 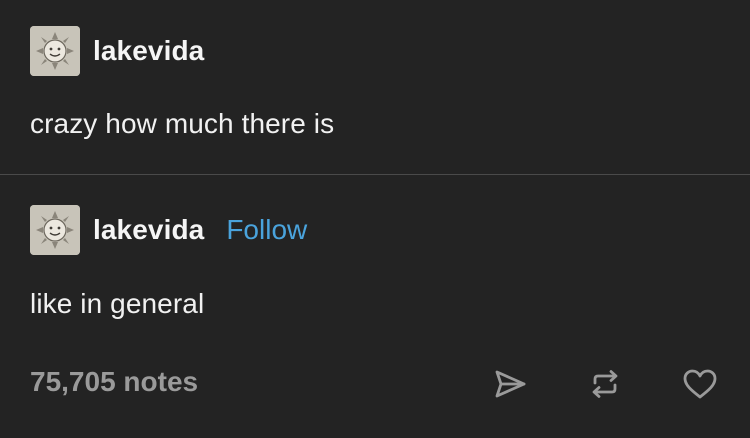 What do you see at coordinates (375, 174) in the screenshot?
I see `post-divider` at bounding box center [375, 174].